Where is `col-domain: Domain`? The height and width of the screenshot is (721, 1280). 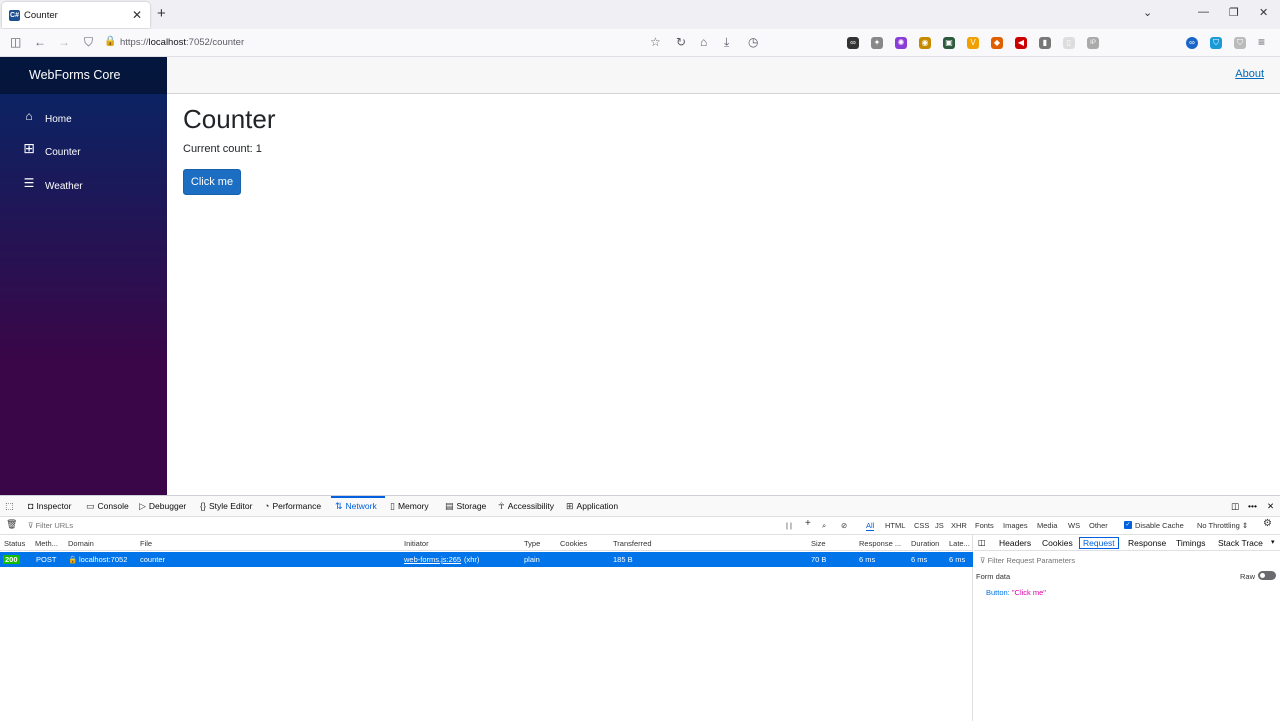
col-domain: Domain is located at coordinates (81, 543).